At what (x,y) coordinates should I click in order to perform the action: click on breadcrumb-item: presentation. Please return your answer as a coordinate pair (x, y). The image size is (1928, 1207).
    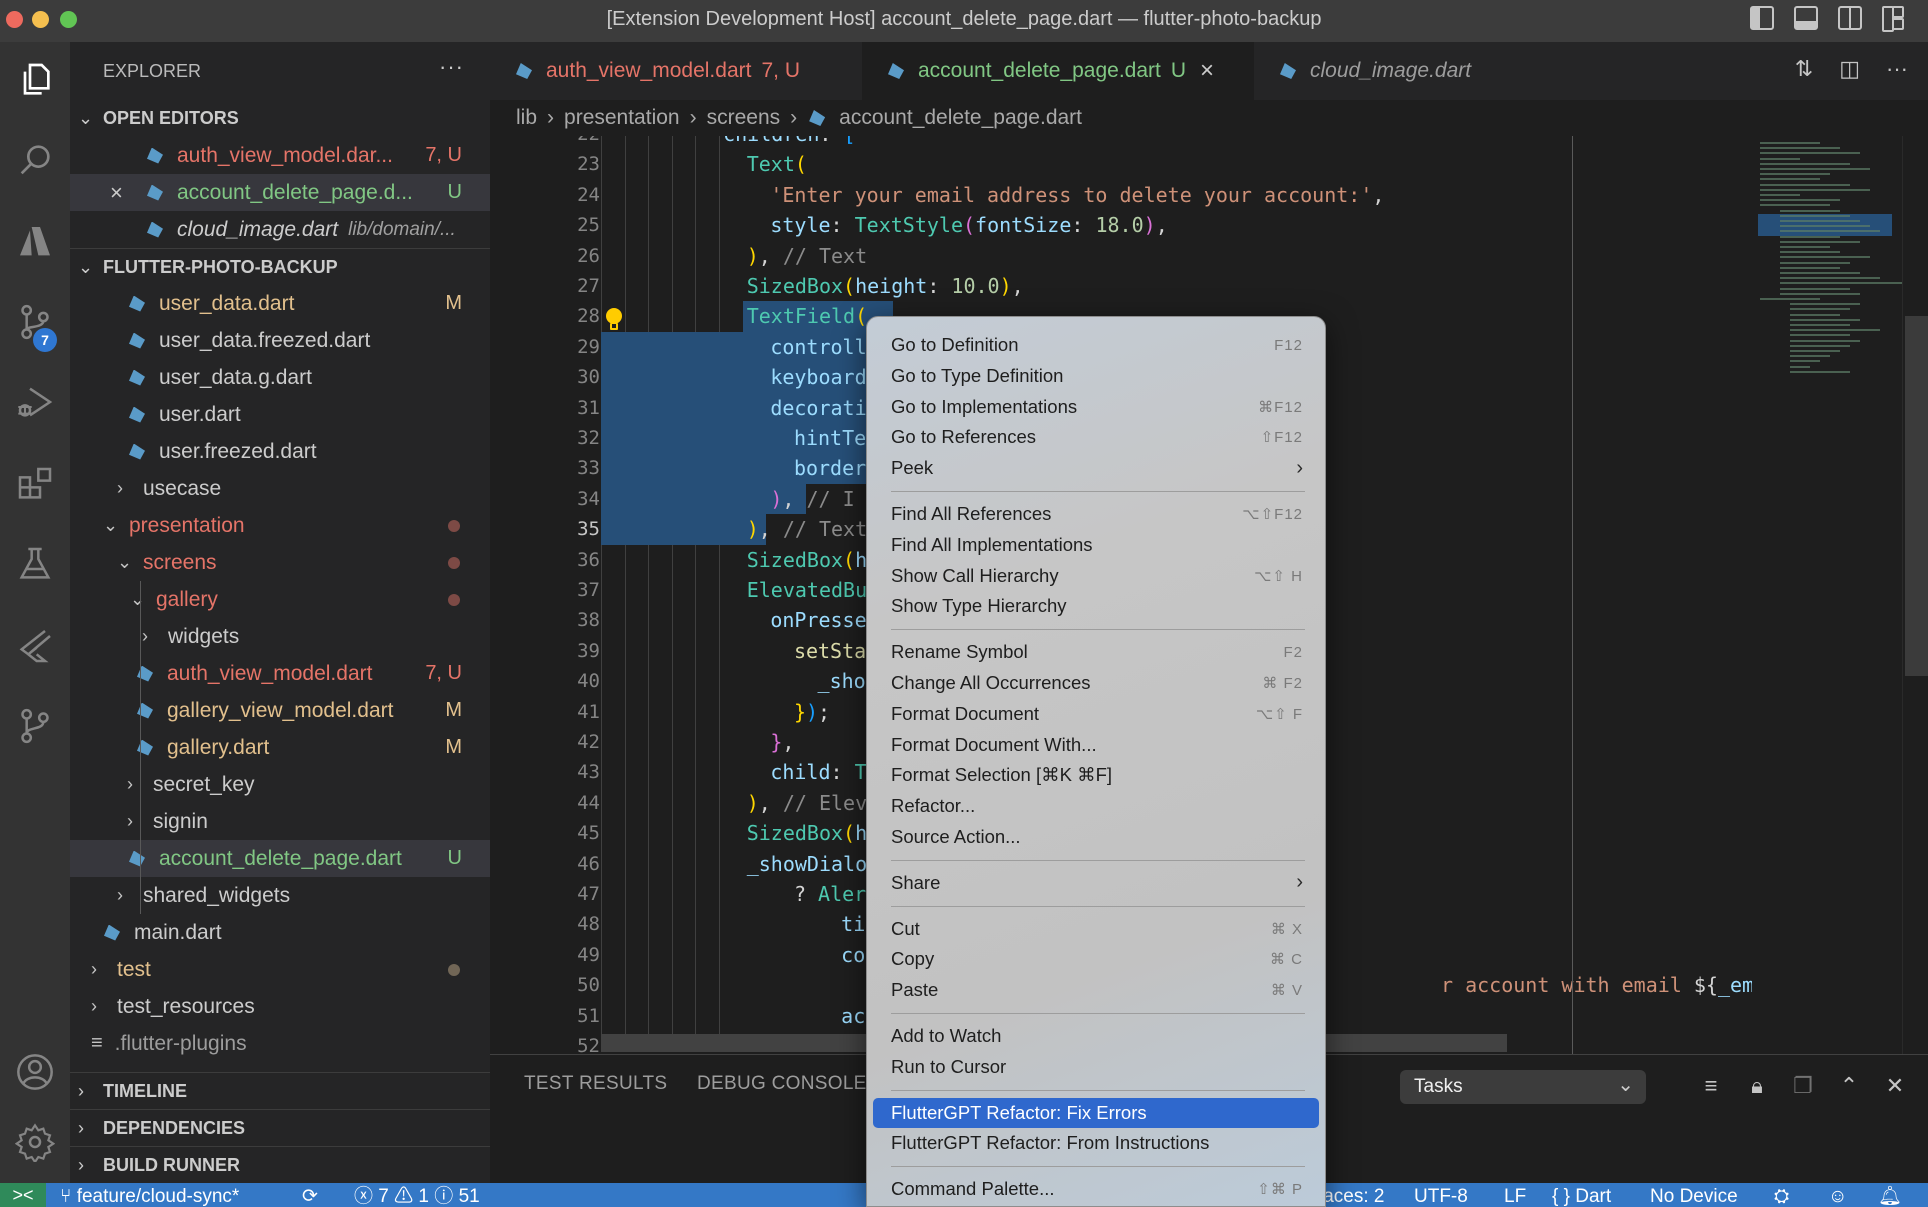
    Looking at the image, I should click on (622, 118).